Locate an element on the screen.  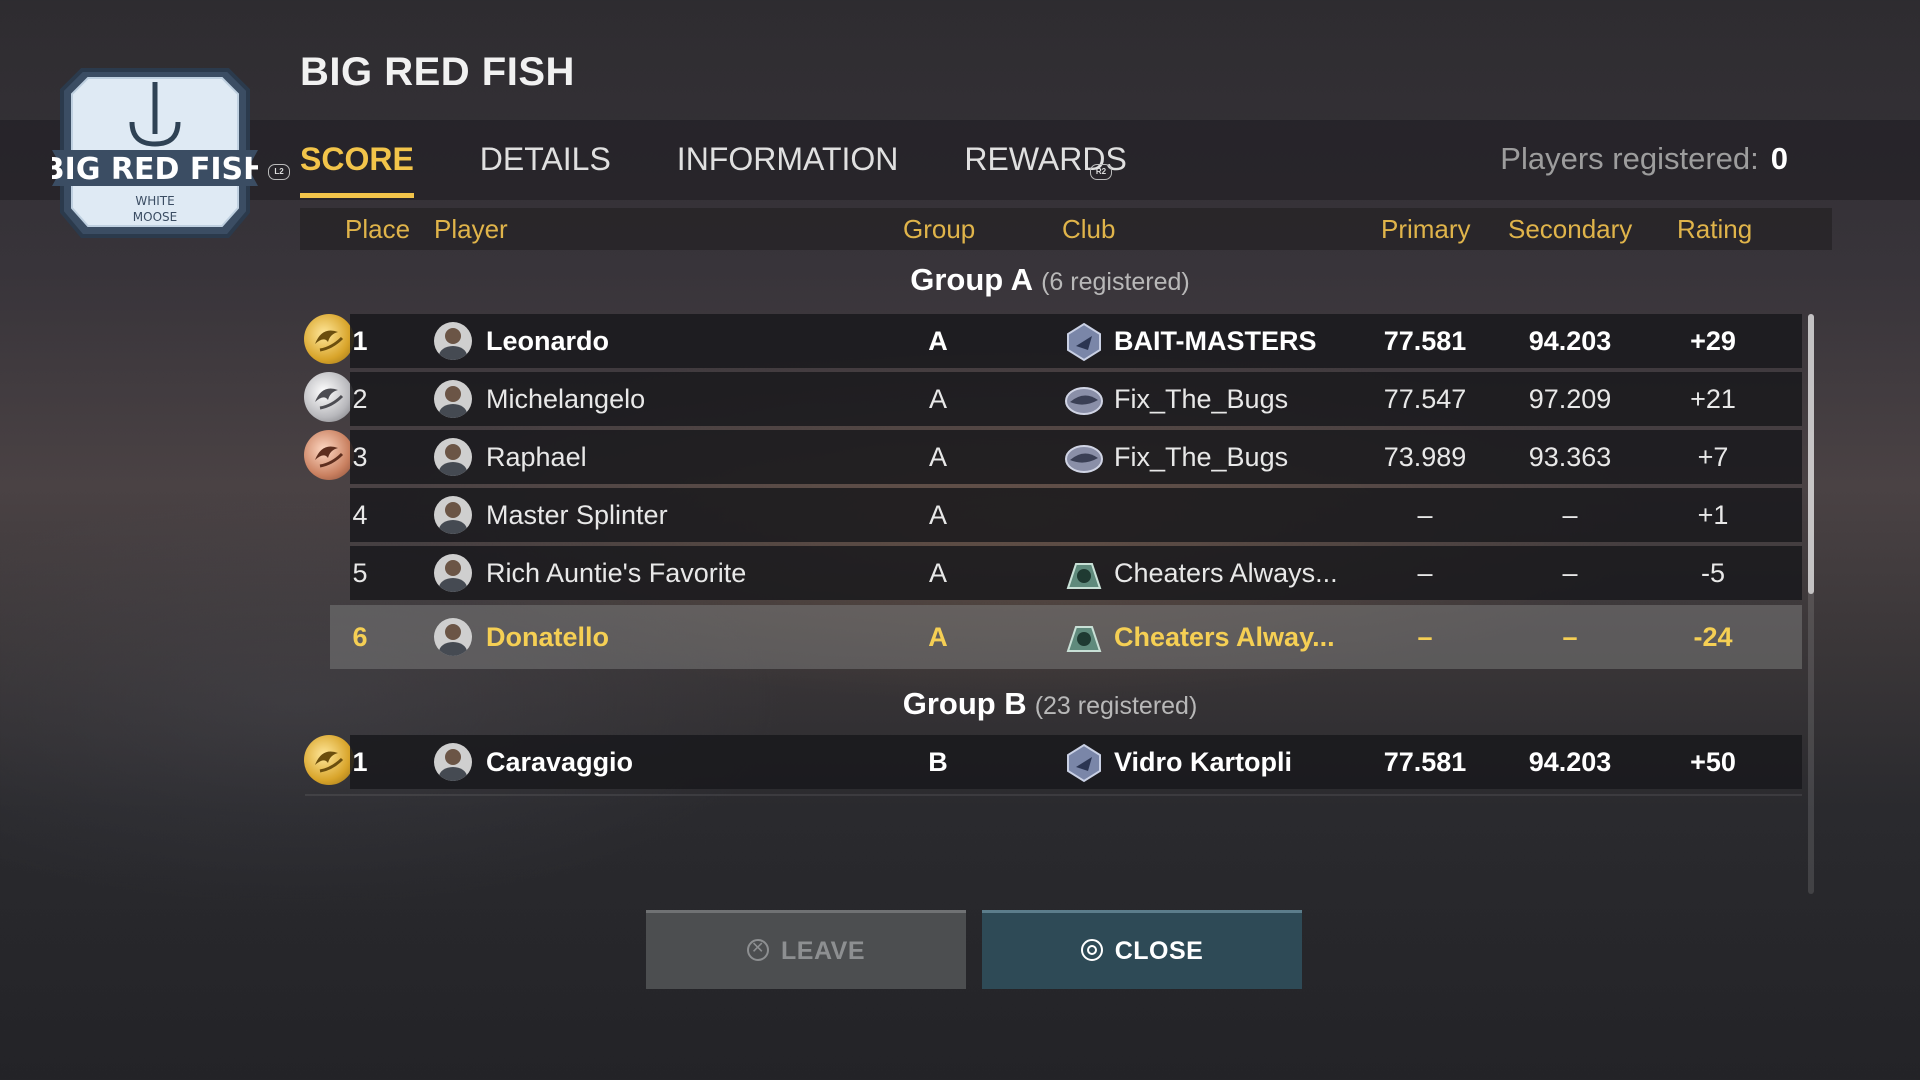
tab-score: SCORE is located at coordinates (357, 160).